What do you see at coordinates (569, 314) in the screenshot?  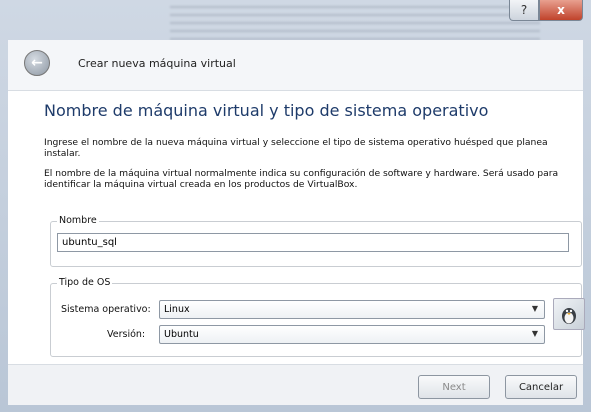 I see `linux-penguin-icon` at bounding box center [569, 314].